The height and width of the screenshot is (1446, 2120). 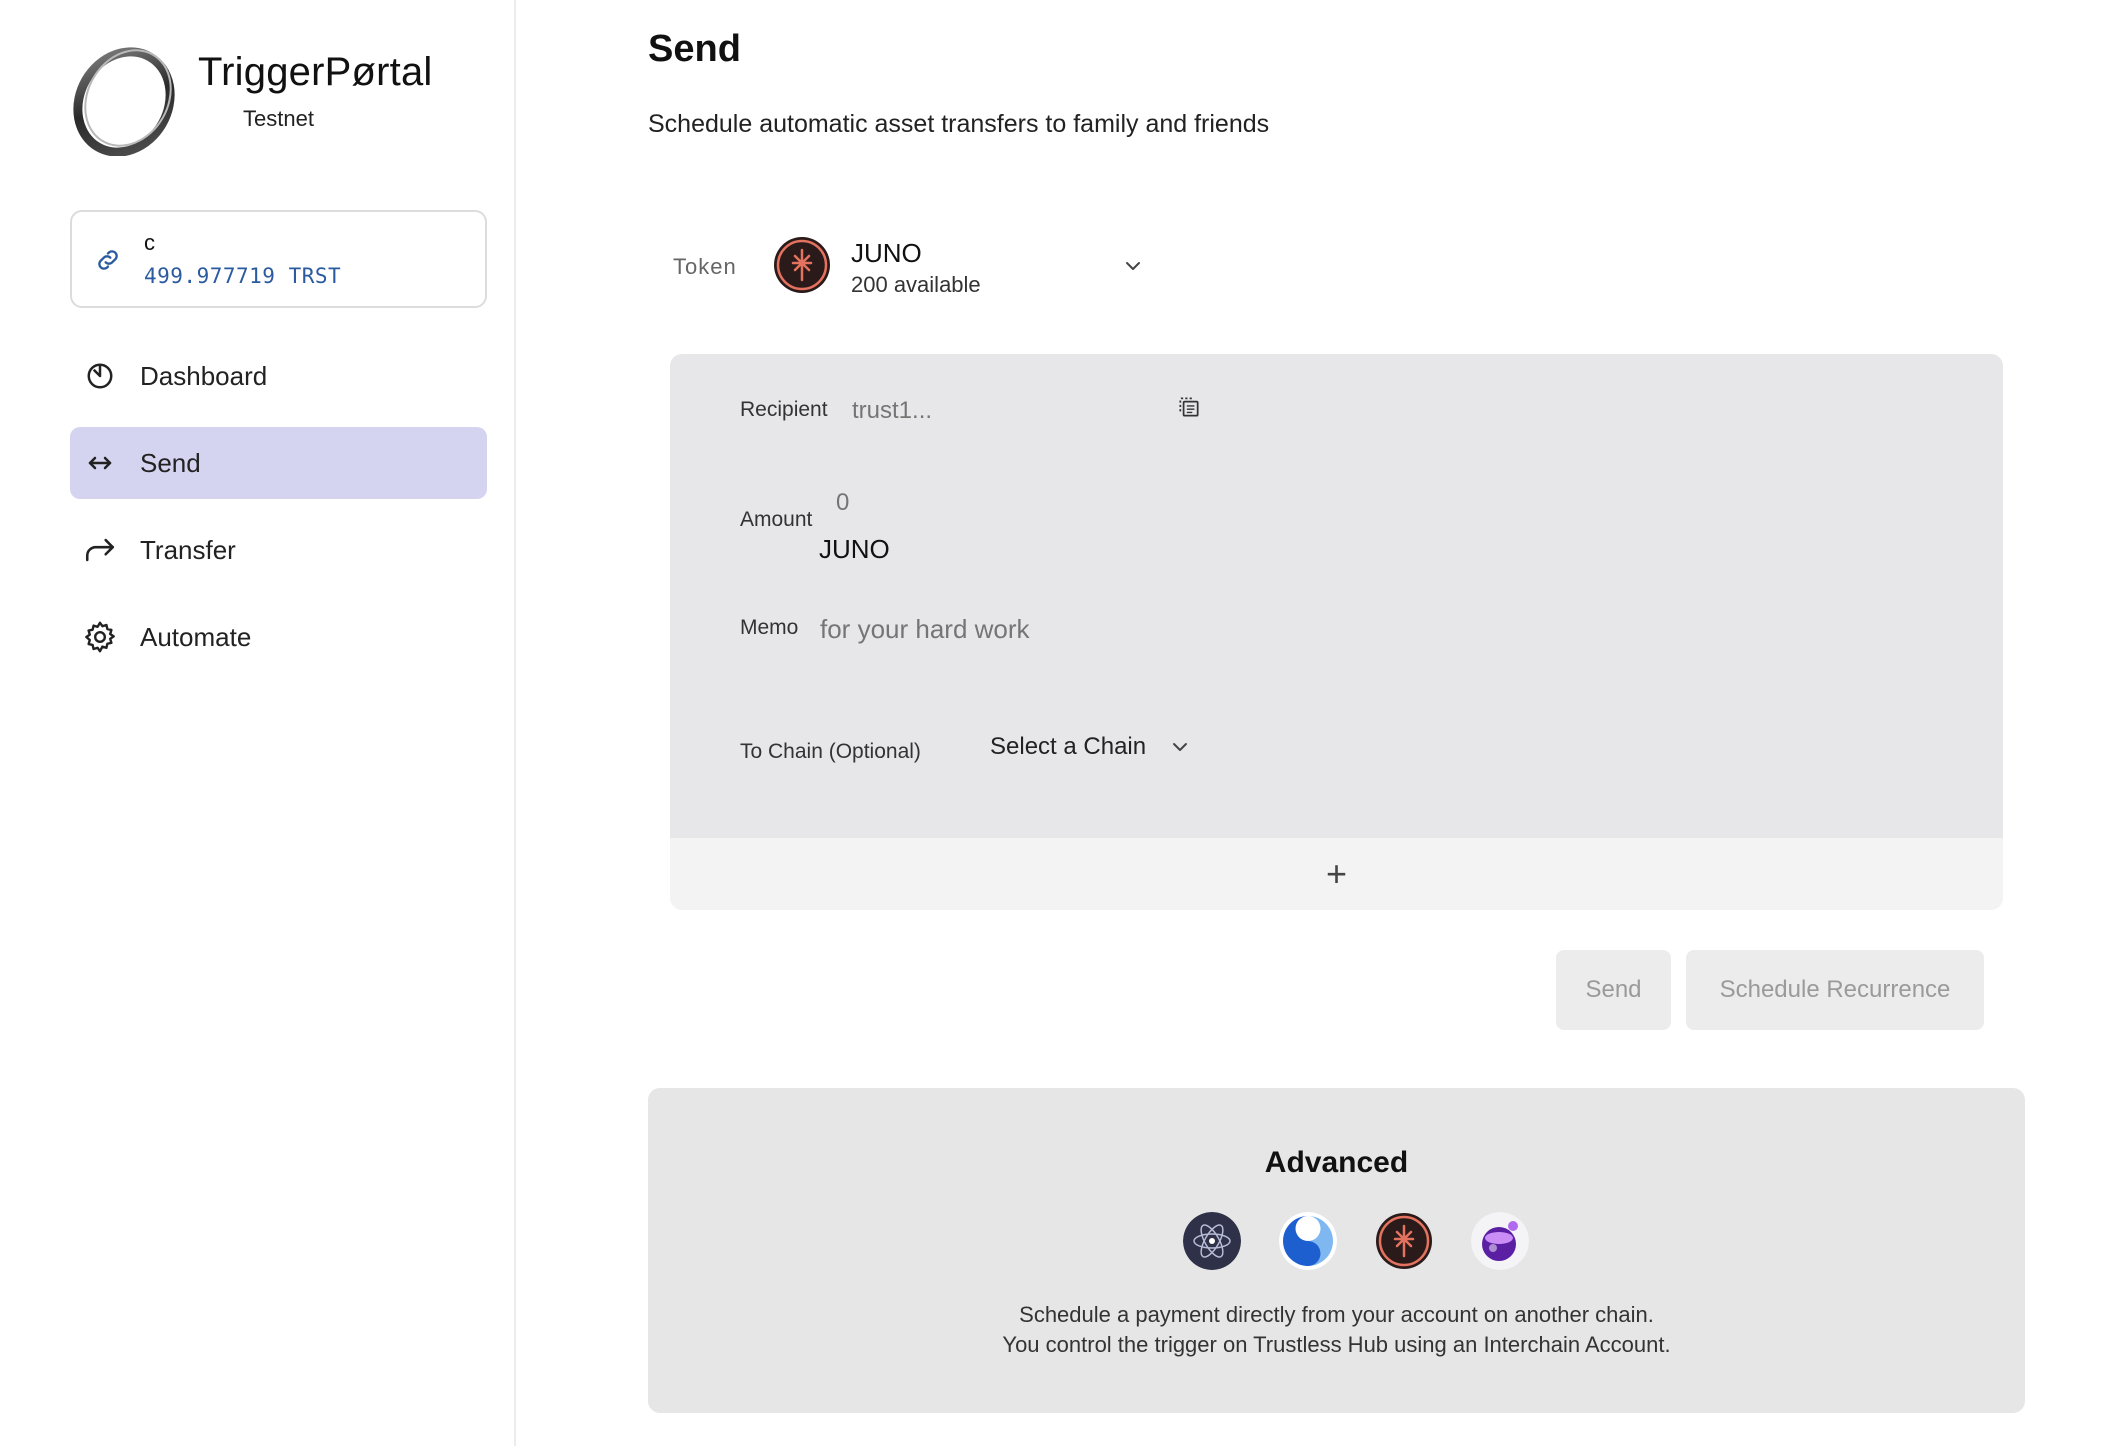 What do you see at coordinates (1212, 1241) in the screenshot?
I see `cosmos-hub-icon` at bounding box center [1212, 1241].